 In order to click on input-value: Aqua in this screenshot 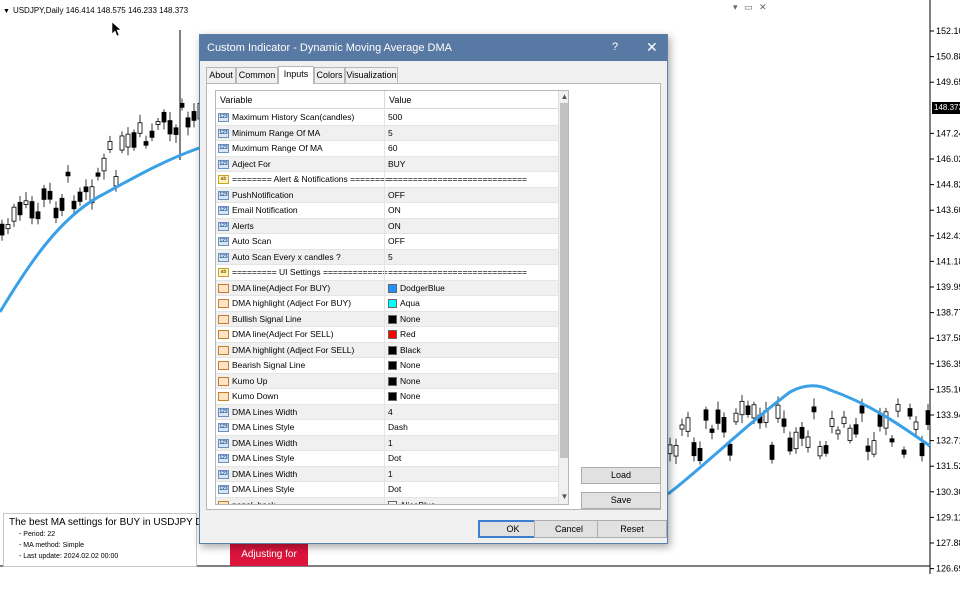, I will do `click(410, 303)`.